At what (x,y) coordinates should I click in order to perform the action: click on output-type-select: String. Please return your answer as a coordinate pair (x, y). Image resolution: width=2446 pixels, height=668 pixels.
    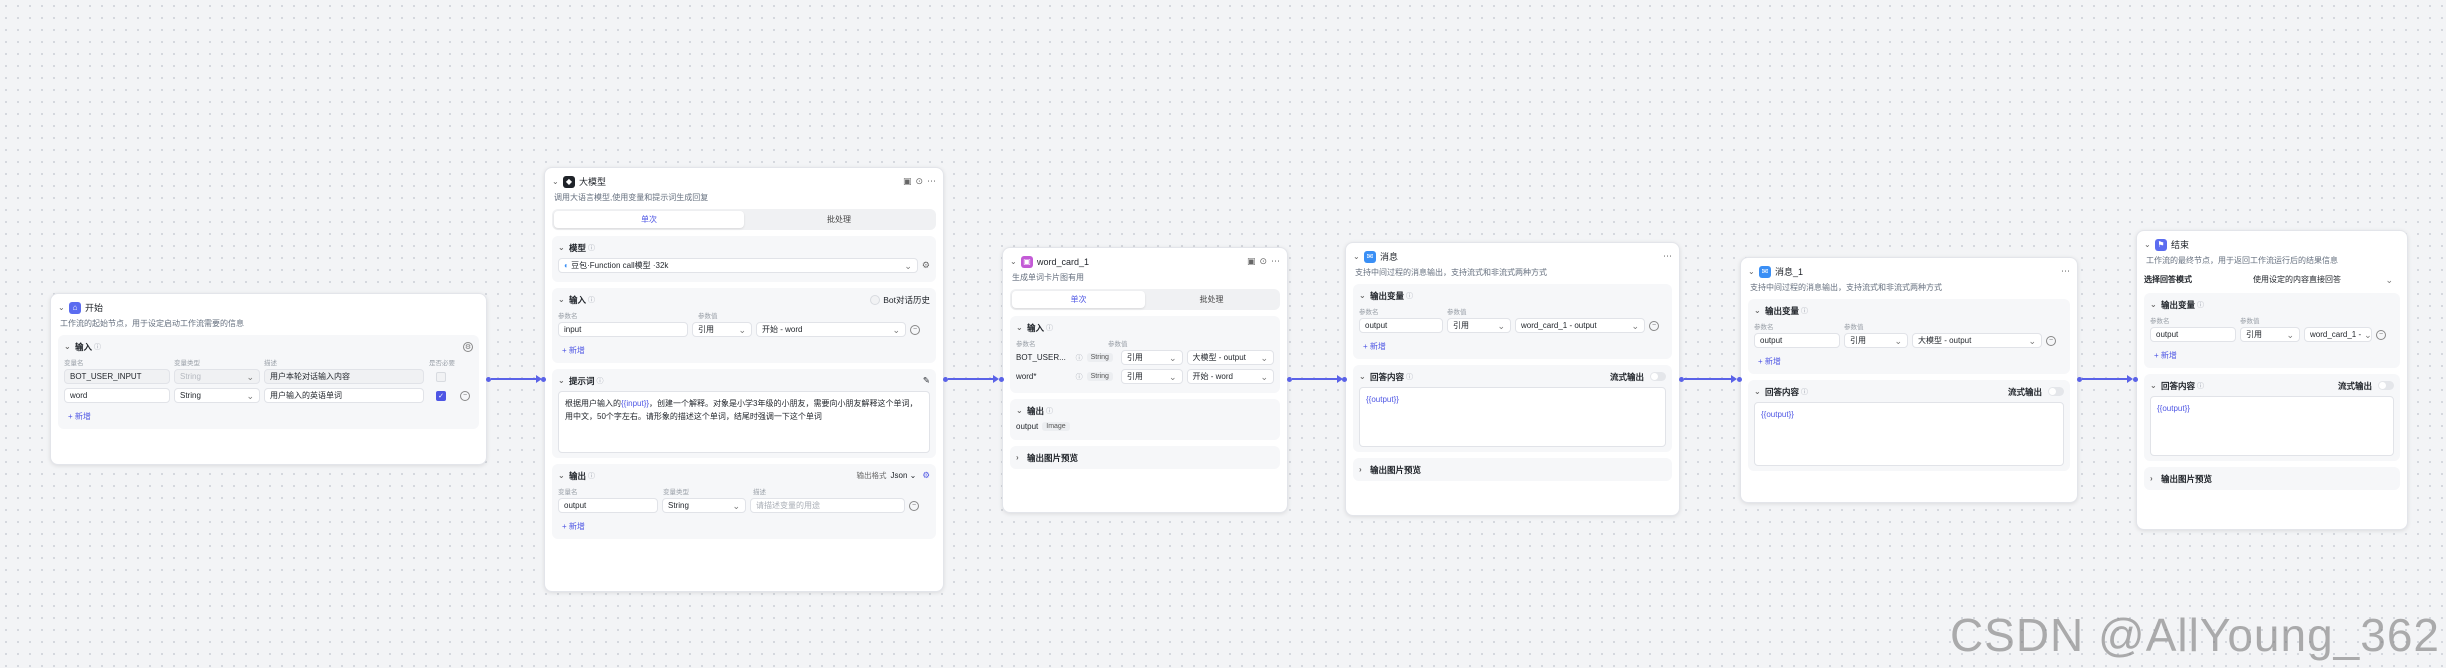
    Looking at the image, I should click on (704, 505).